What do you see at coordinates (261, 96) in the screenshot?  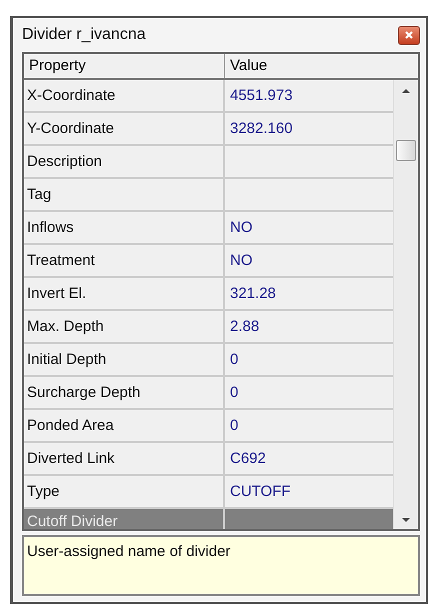 I see `property-value: 4551.973` at bounding box center [261, 96].